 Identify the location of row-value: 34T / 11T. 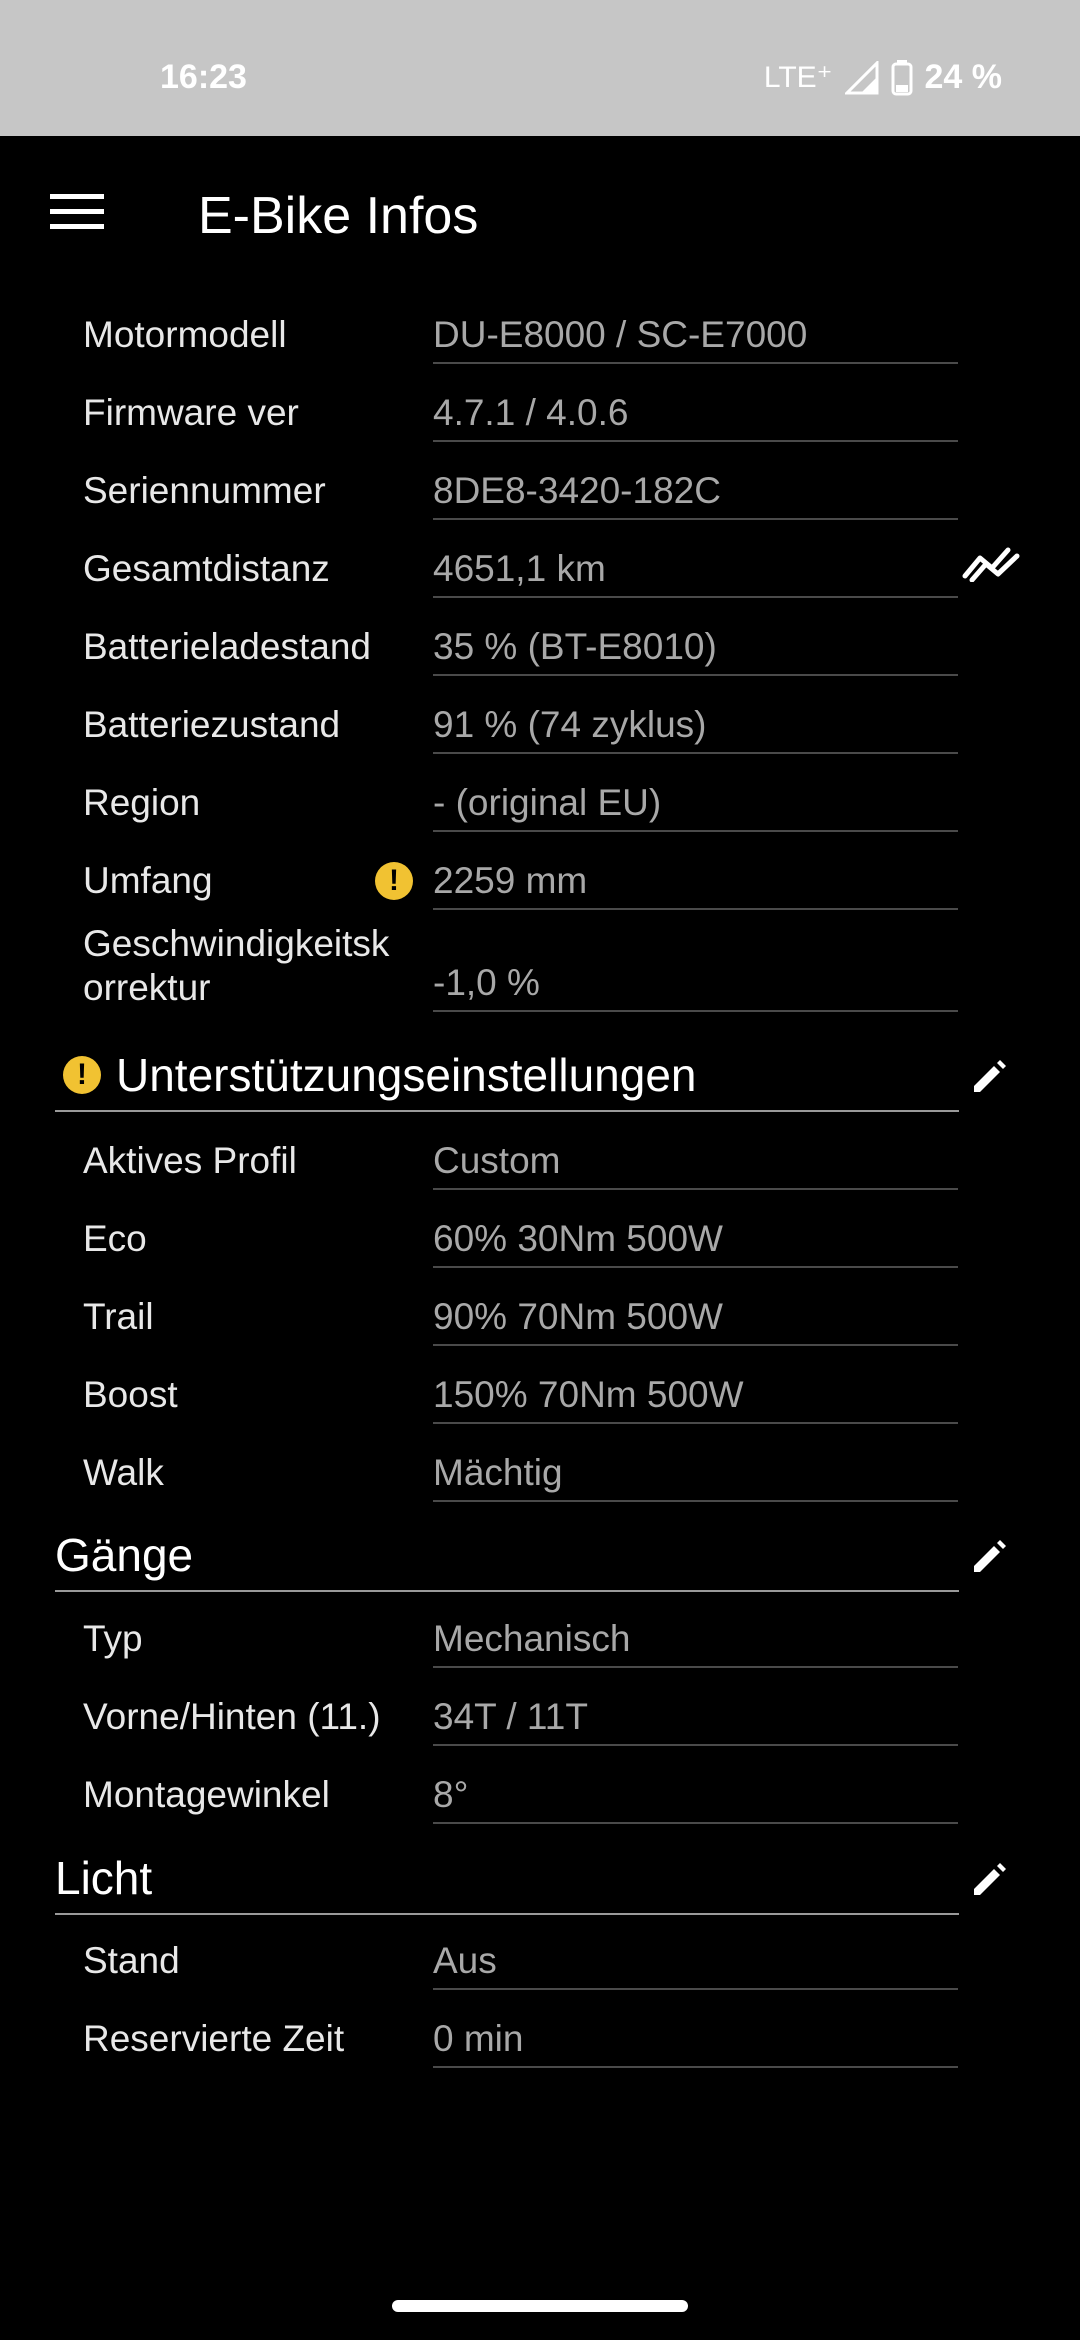
(695, 1721).